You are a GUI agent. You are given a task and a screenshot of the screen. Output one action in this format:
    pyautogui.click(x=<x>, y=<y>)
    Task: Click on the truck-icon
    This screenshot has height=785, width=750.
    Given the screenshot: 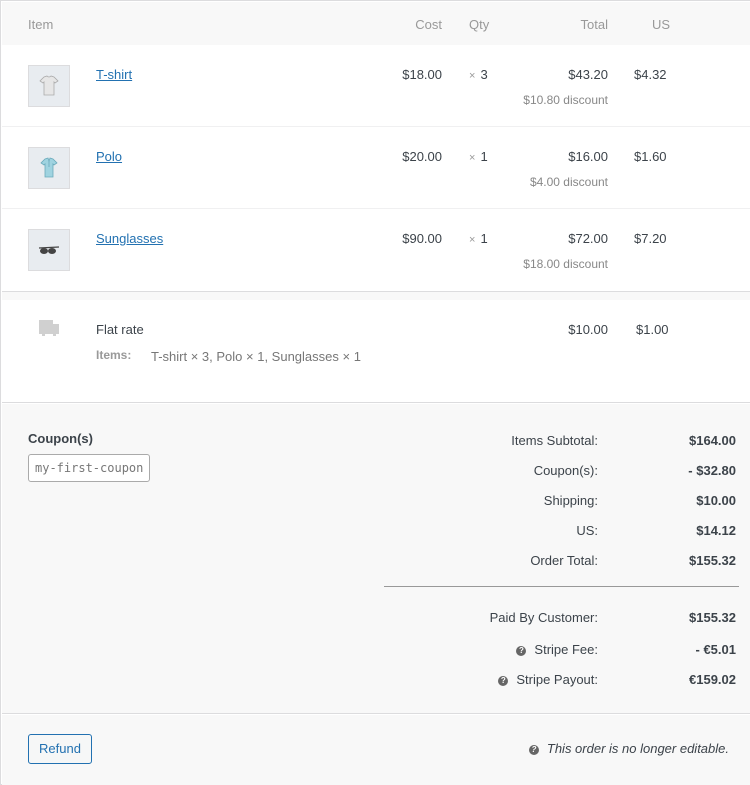 What is the action you would take?
    pyautogui.click(x=49, y=328)
    